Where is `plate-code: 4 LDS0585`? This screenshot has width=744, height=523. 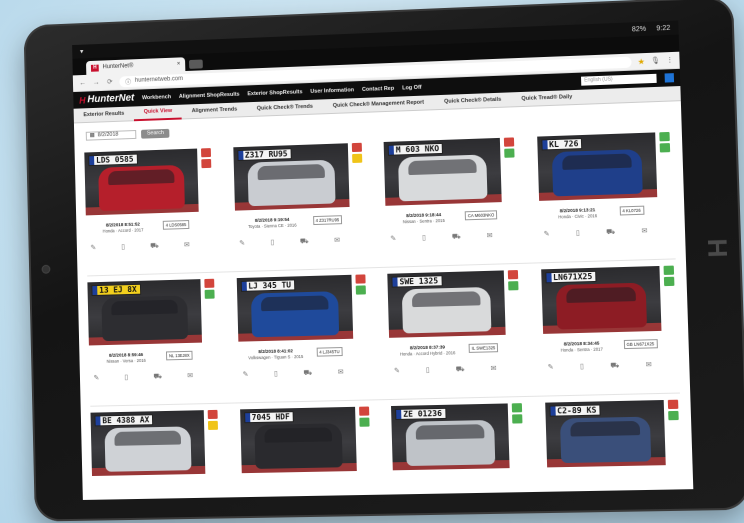 plate-code: 4 LDS0585 is located at coordinates (176, 225).